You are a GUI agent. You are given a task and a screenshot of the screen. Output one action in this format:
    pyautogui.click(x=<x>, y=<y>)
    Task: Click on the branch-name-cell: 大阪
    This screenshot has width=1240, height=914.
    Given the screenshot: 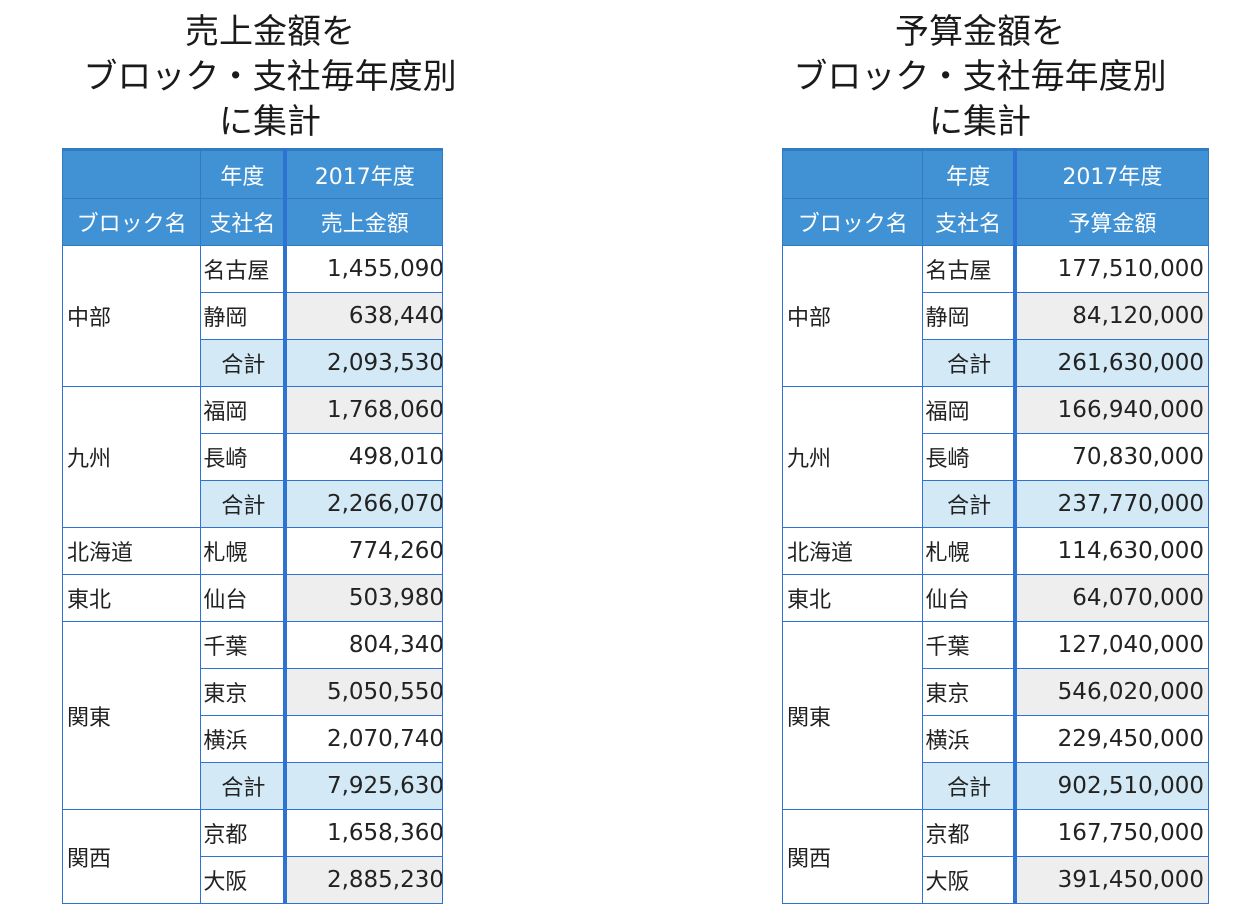 What is the action you would take?
    pyautogui.click(x=243, y=880)
    